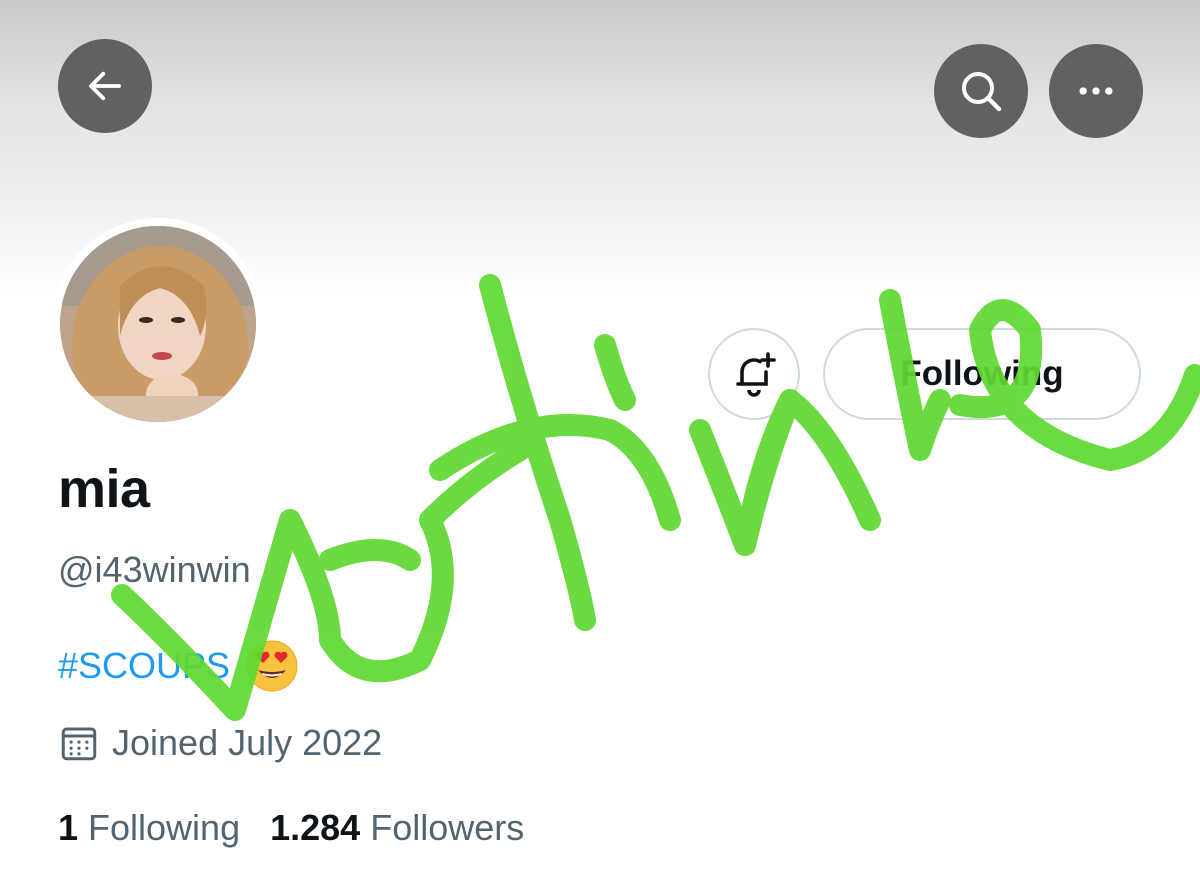 Image resolution: width=1200 pixels, height=880 pixels. I want to click on calendar-icon, so click(79, 744).